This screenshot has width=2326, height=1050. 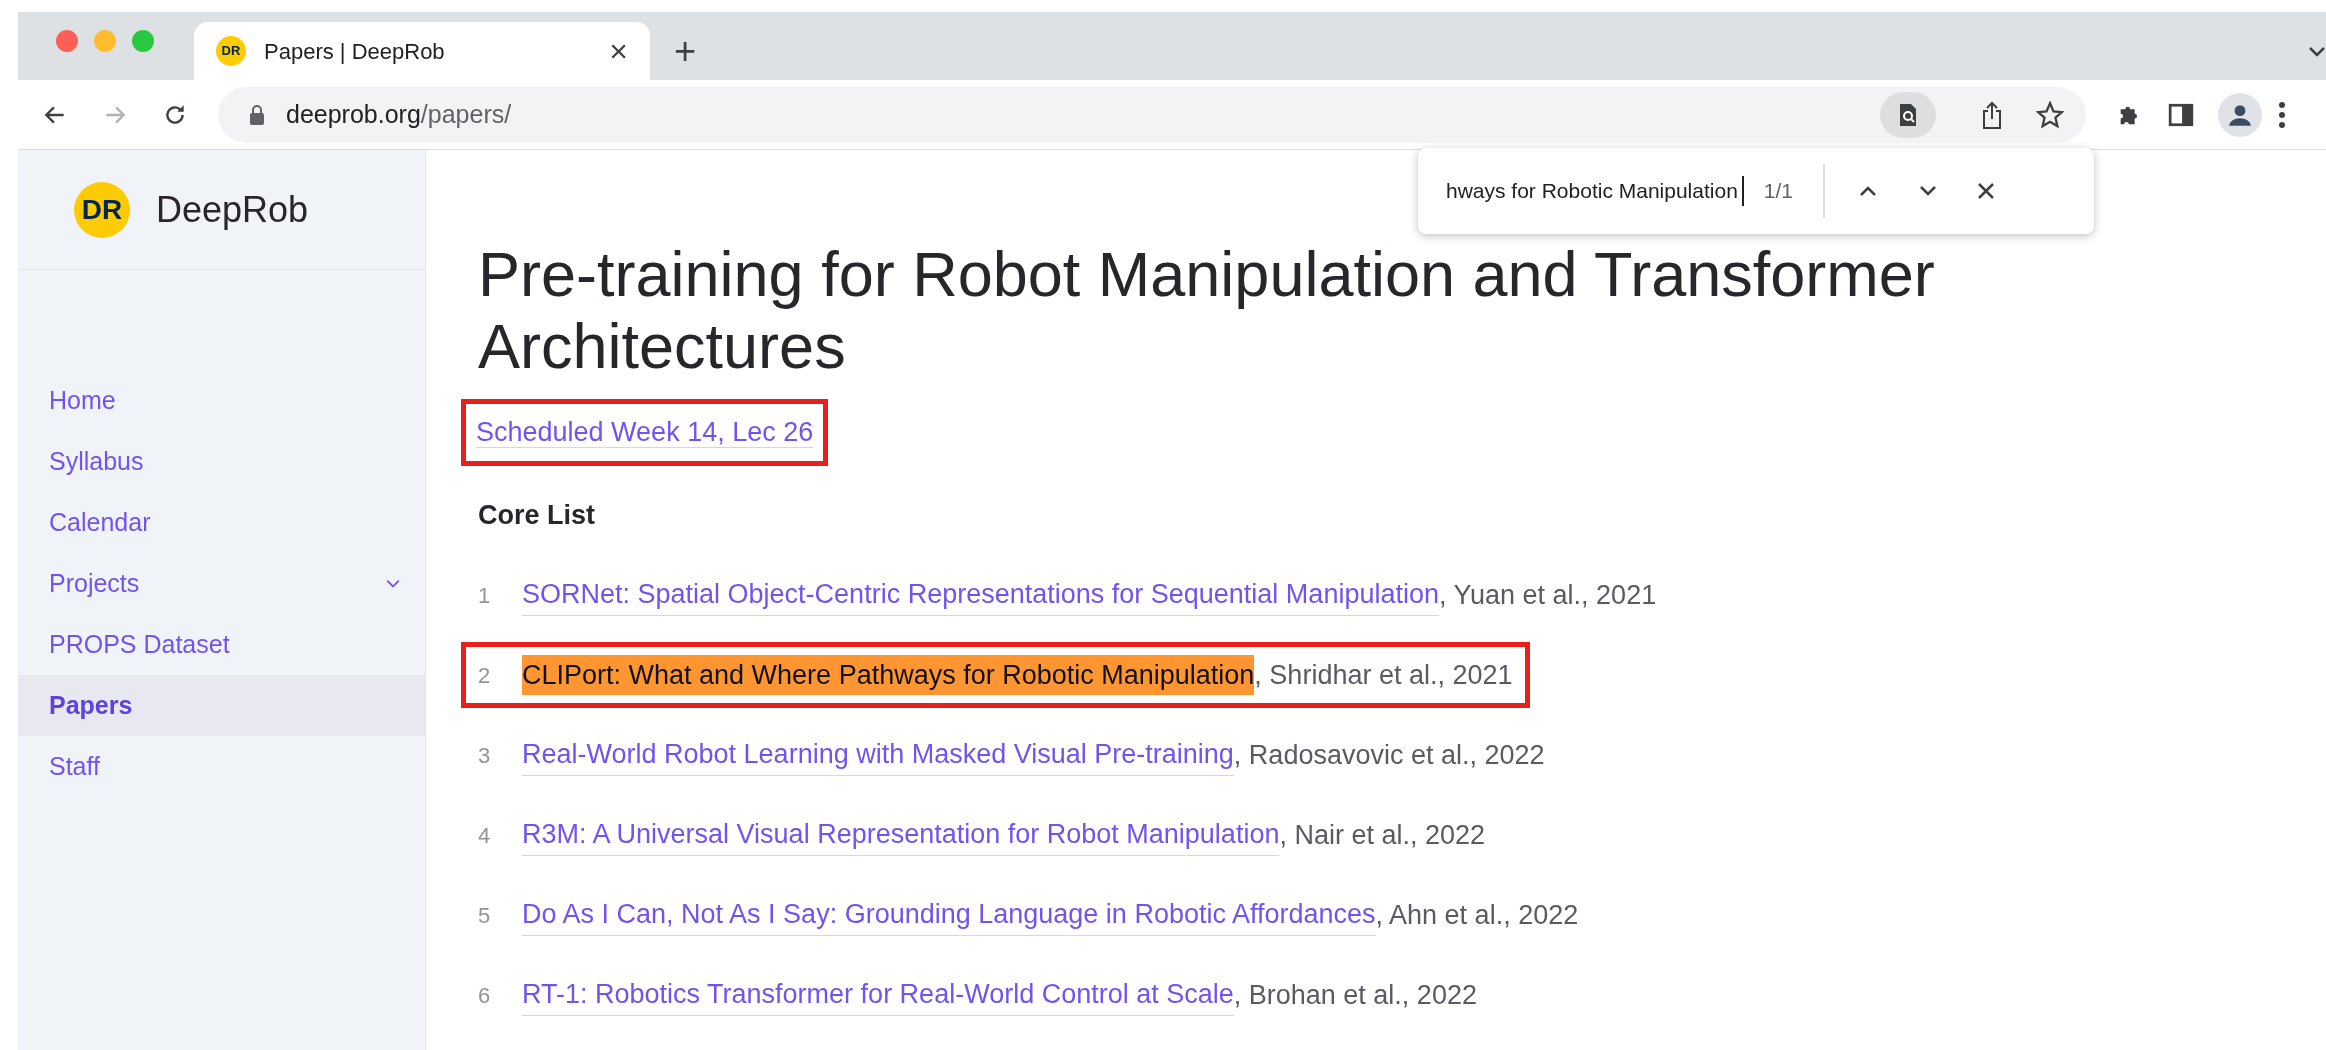 What do you see at coordinates (1868, 191) in the screenshot?
I see `previous-match-icon` at bounding box center [1868, 191].